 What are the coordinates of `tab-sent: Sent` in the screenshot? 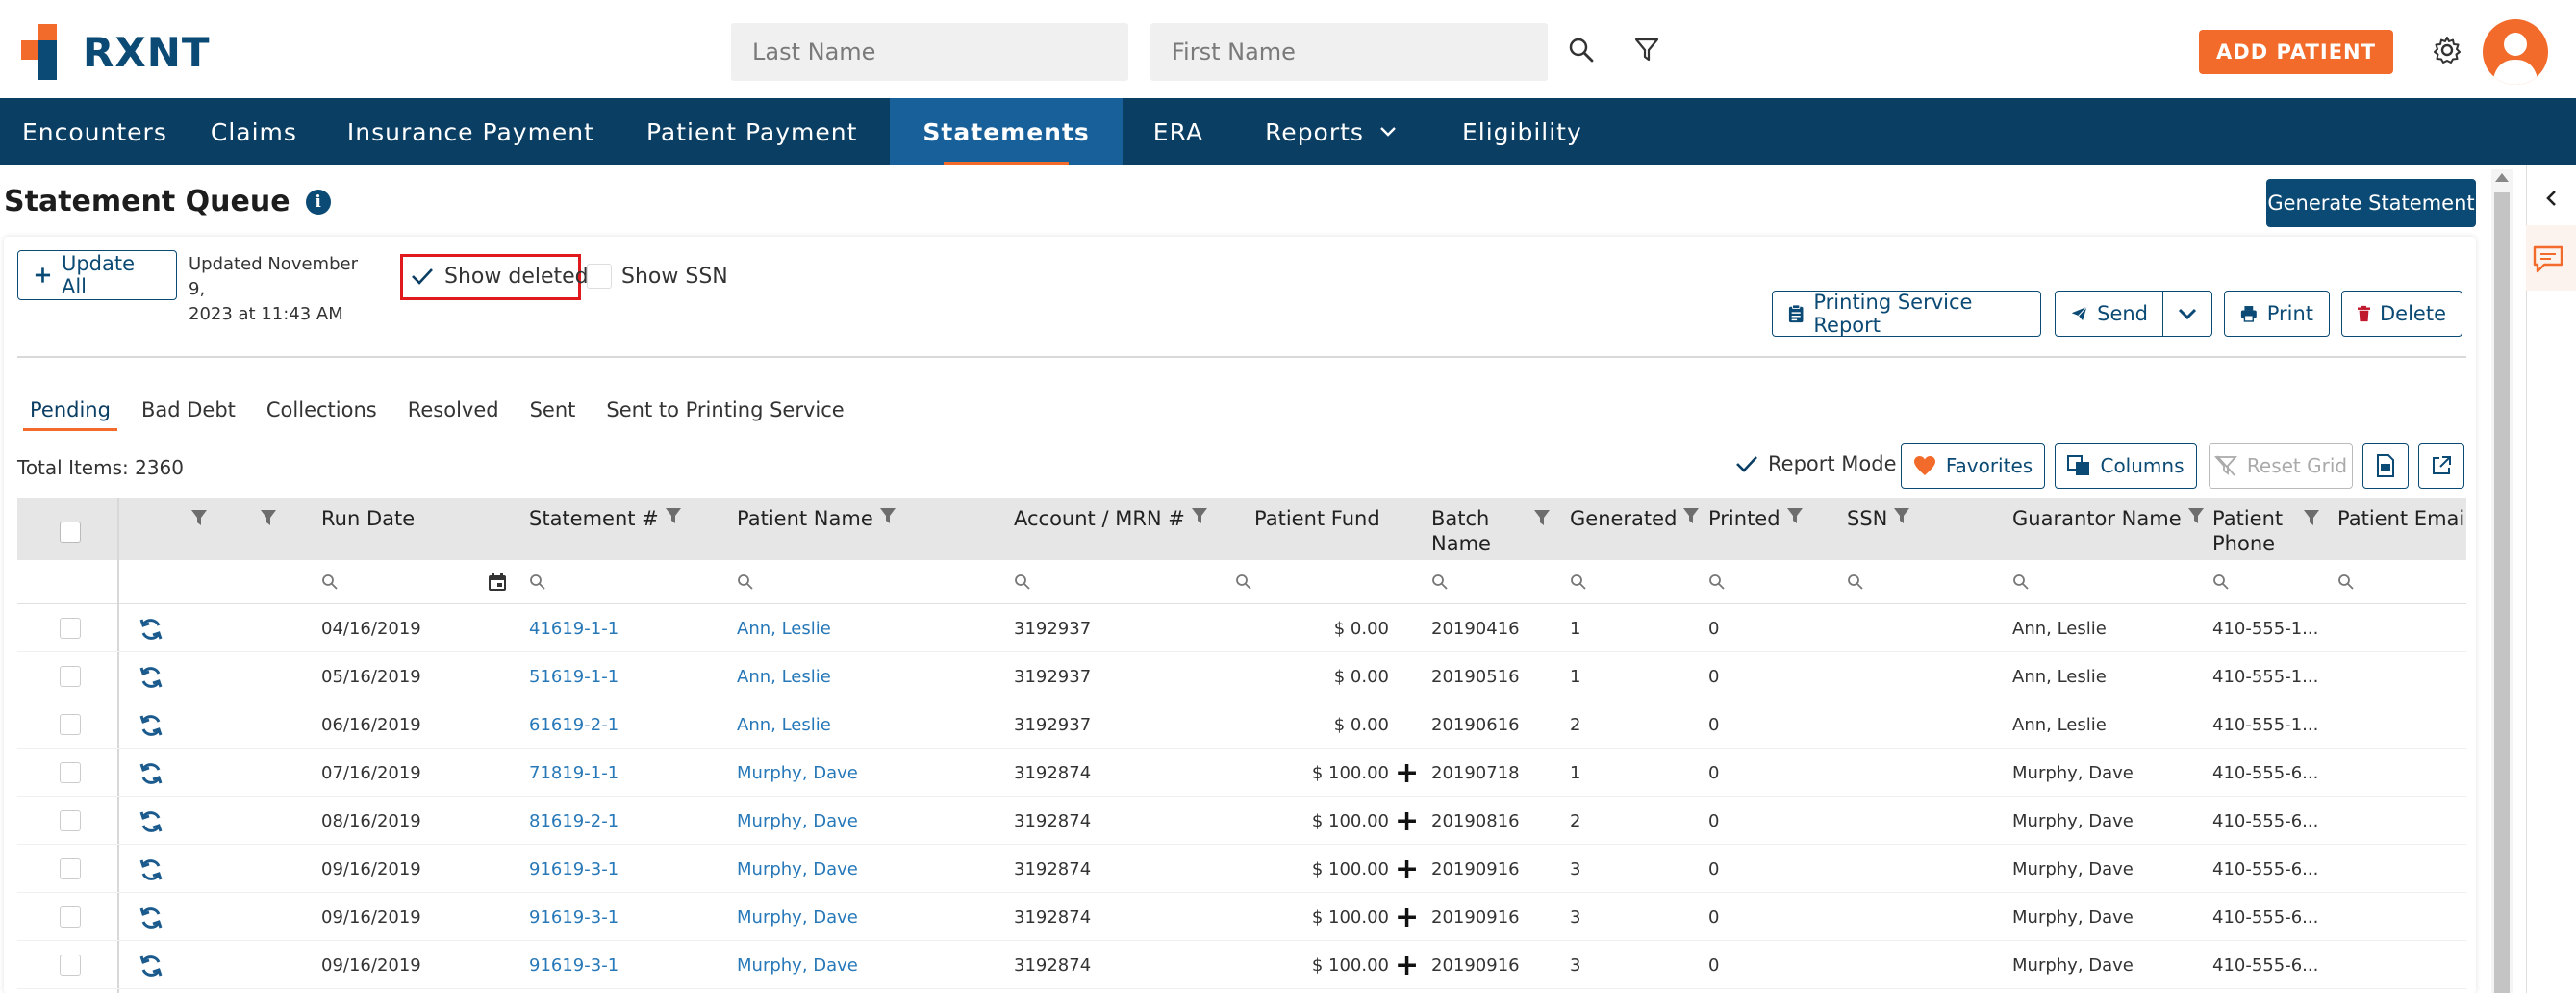 It's located at (554, 415).